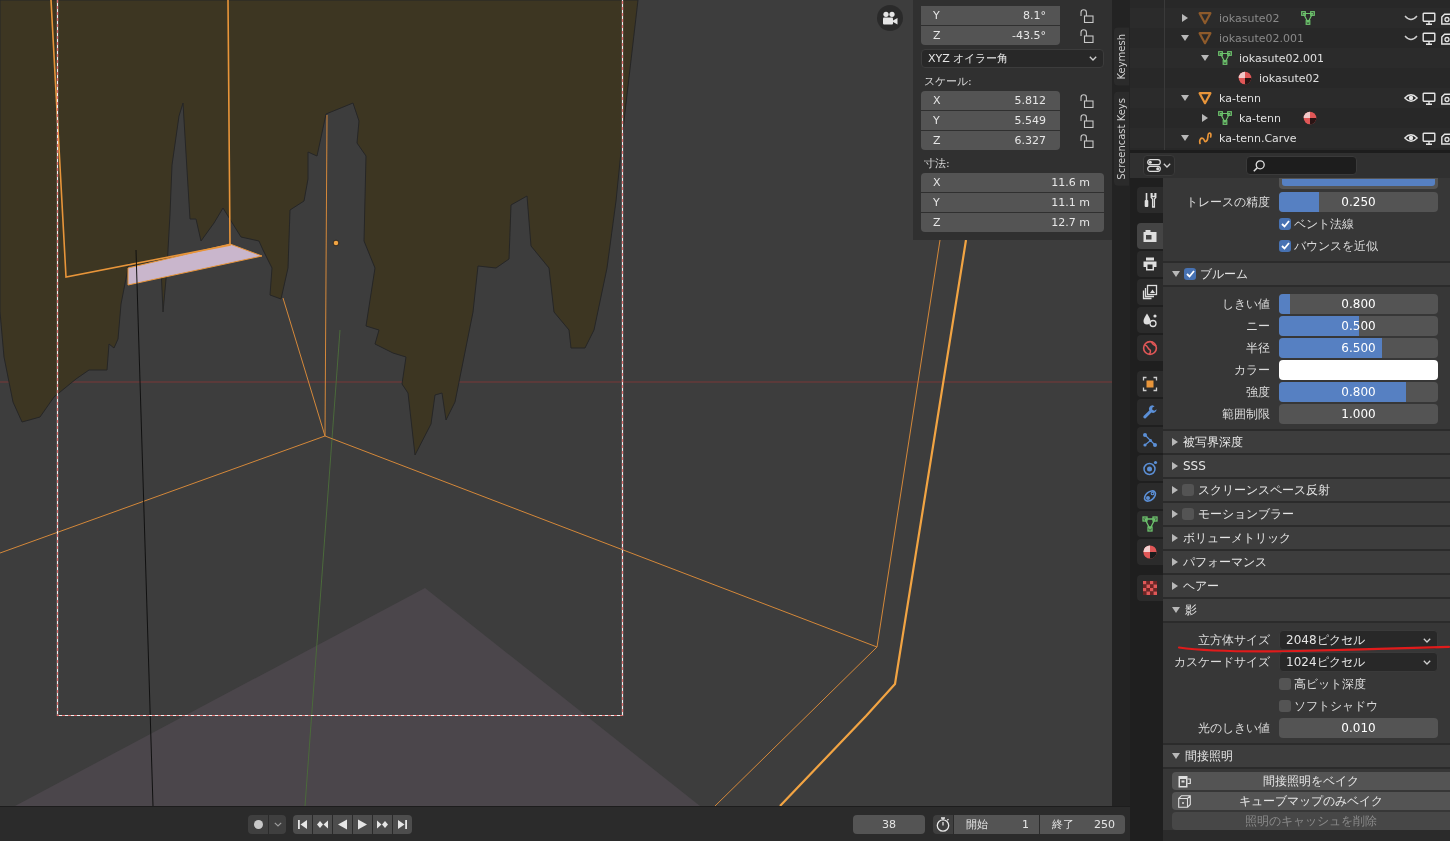  Describe the element at coordinates (342, 824) in the screenshot. I see `play-reverse-button` at that location.